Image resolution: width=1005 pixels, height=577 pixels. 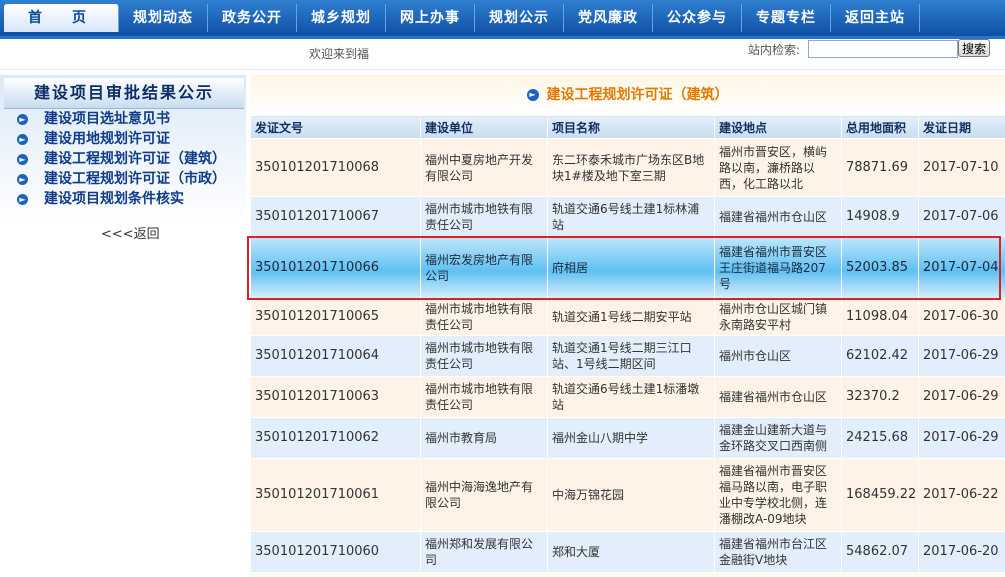 I want to click on cell-location: 福建省福州市晋安区王庄街道福马路207号, so click(x=778, y=267).